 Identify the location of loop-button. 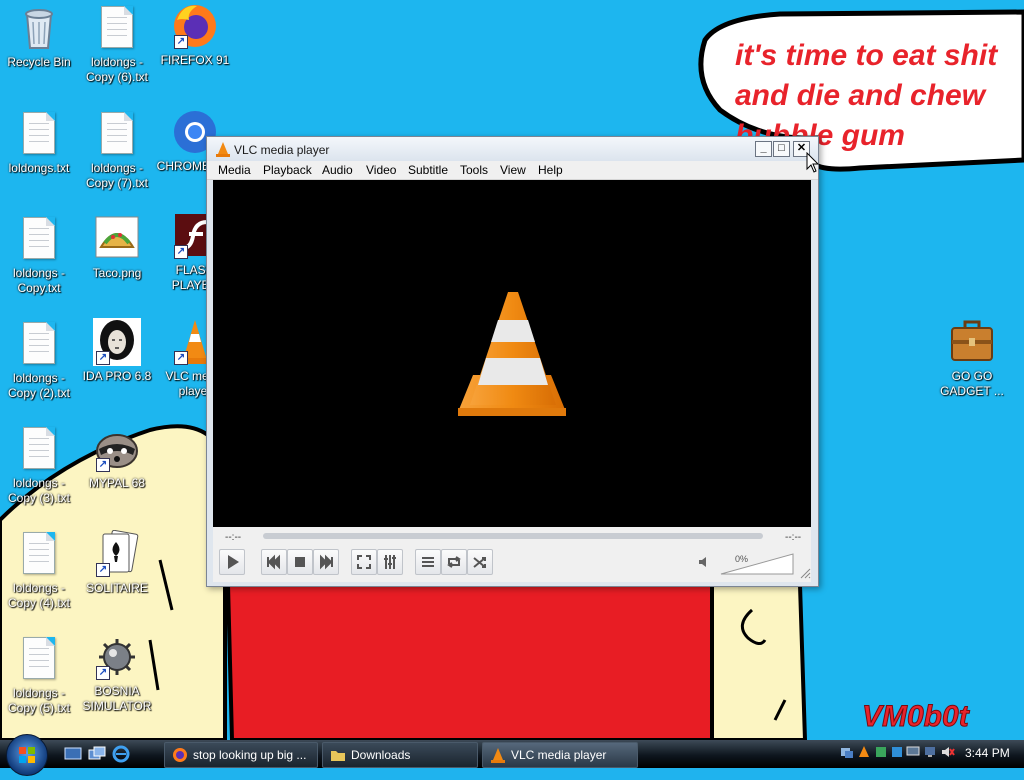
(454, 562).